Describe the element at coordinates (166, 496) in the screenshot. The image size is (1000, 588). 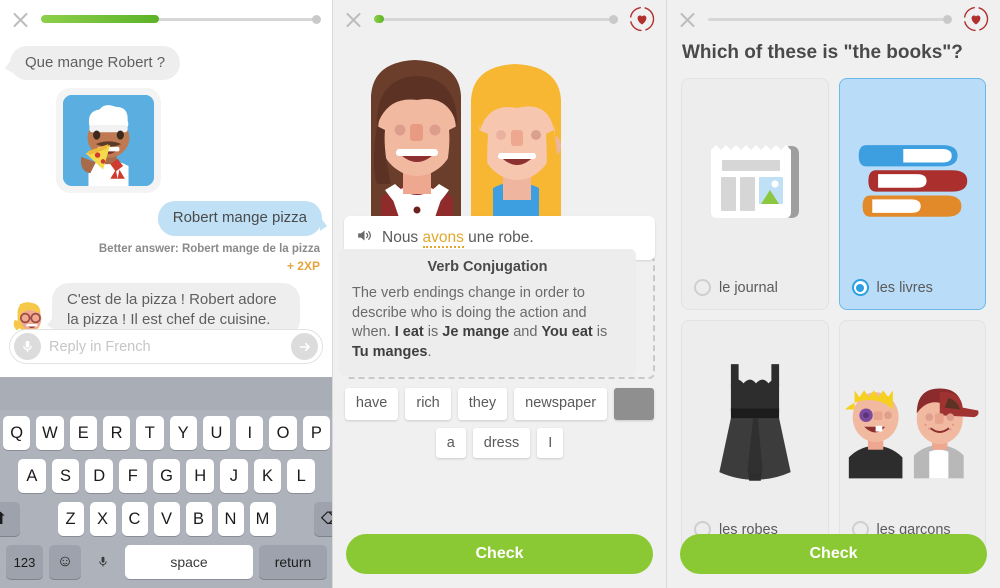
I see `keyboard-rows: QWERTYUIOP ASDFGHJKL ⬆ ZXCVBNM ⌫ 123 ☺` at that location.